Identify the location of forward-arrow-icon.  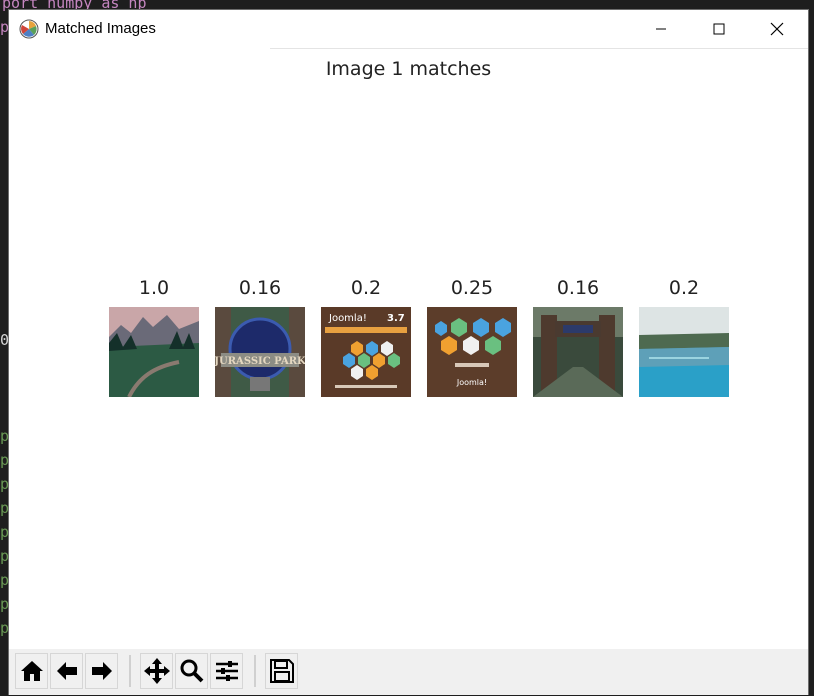
(101, 671).